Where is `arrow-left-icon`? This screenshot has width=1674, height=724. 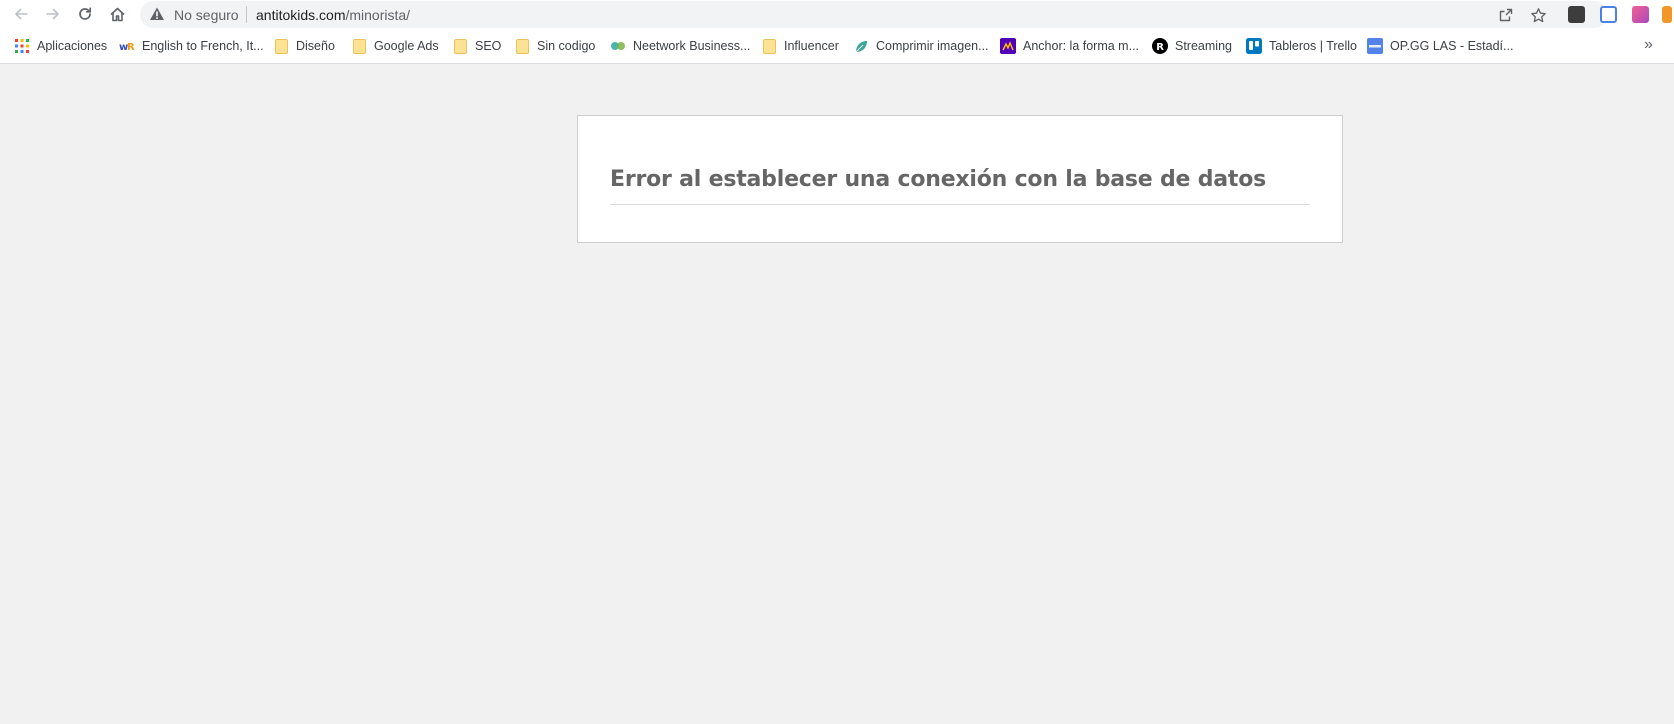 arrow-left-icon is located at coordinates (21, 14).